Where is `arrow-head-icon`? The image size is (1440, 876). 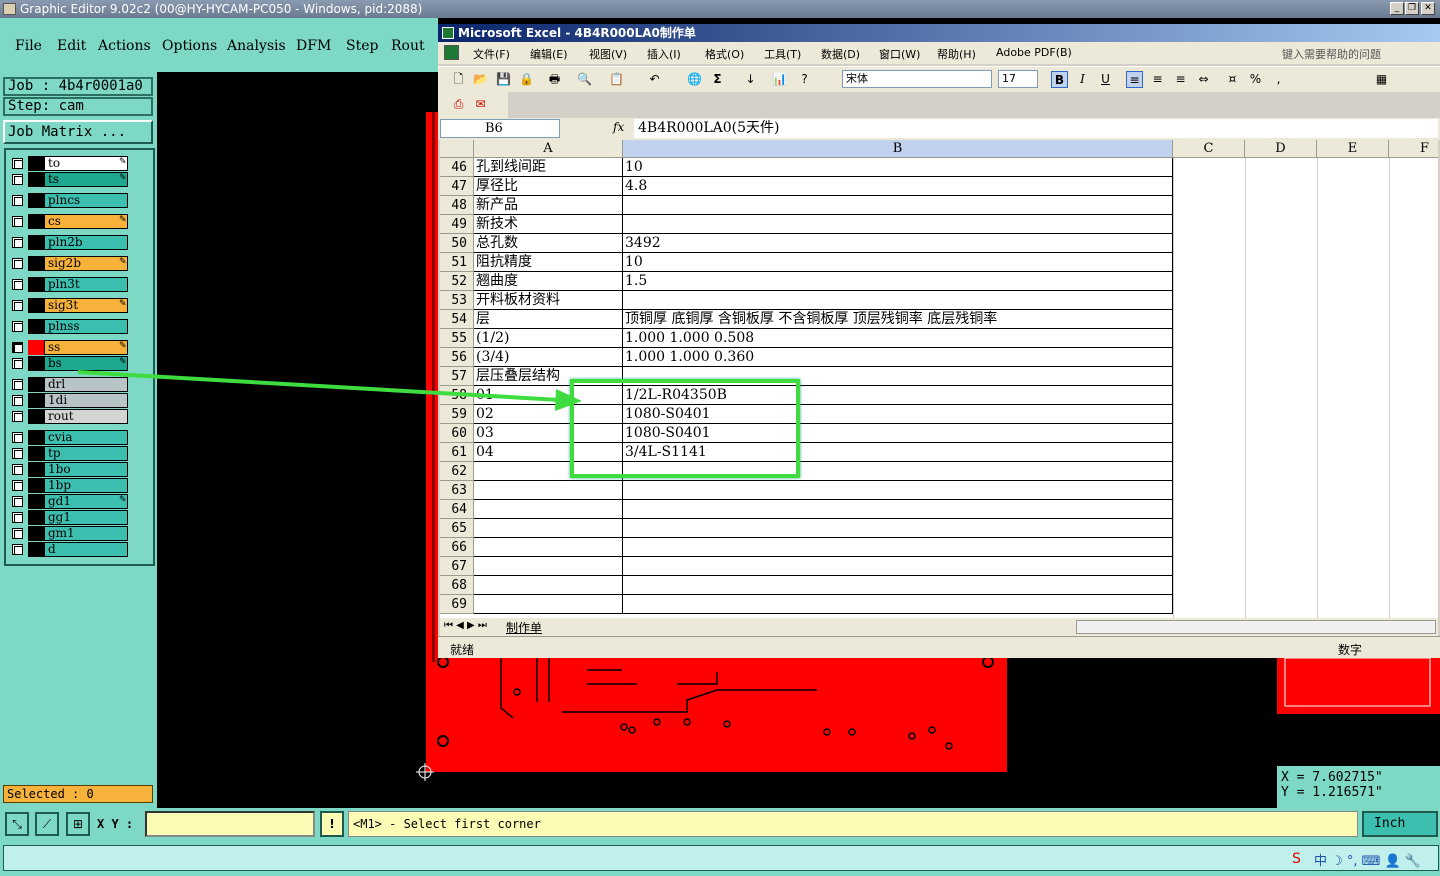 arrow-head-icon is located at coordinates (568, 400).